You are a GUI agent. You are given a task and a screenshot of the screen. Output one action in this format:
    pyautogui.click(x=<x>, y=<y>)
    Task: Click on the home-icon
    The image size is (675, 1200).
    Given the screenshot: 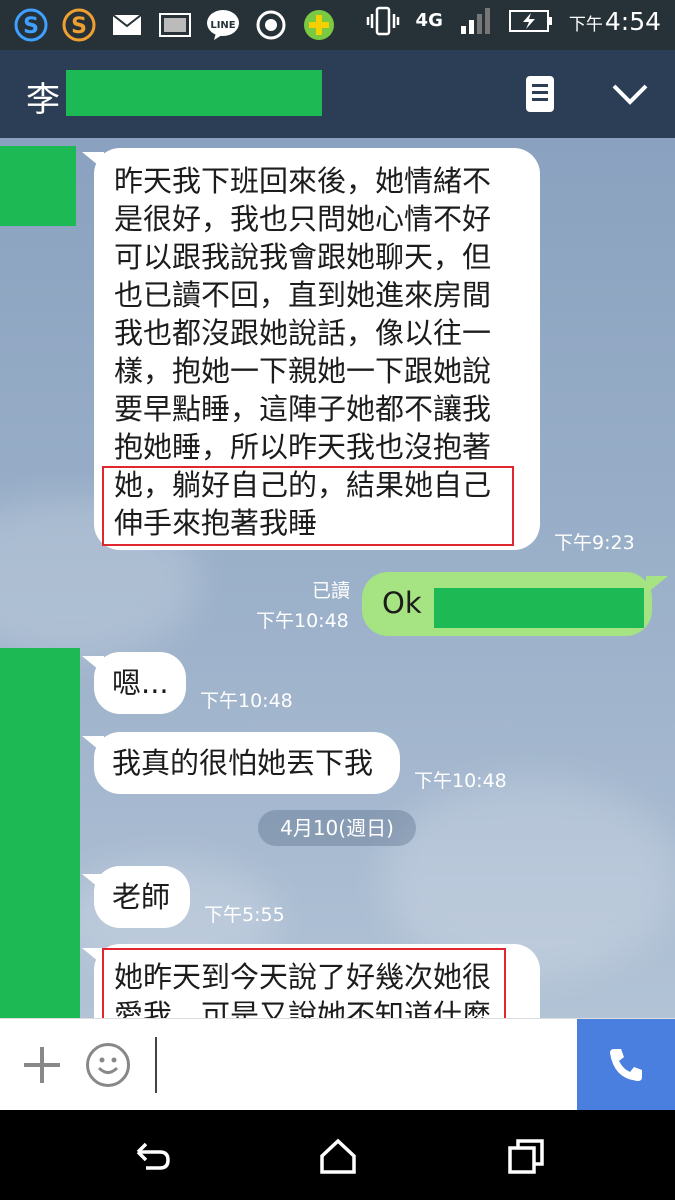 What is the action you would take?
    pyautogui.click(x=338, y=1156)
    